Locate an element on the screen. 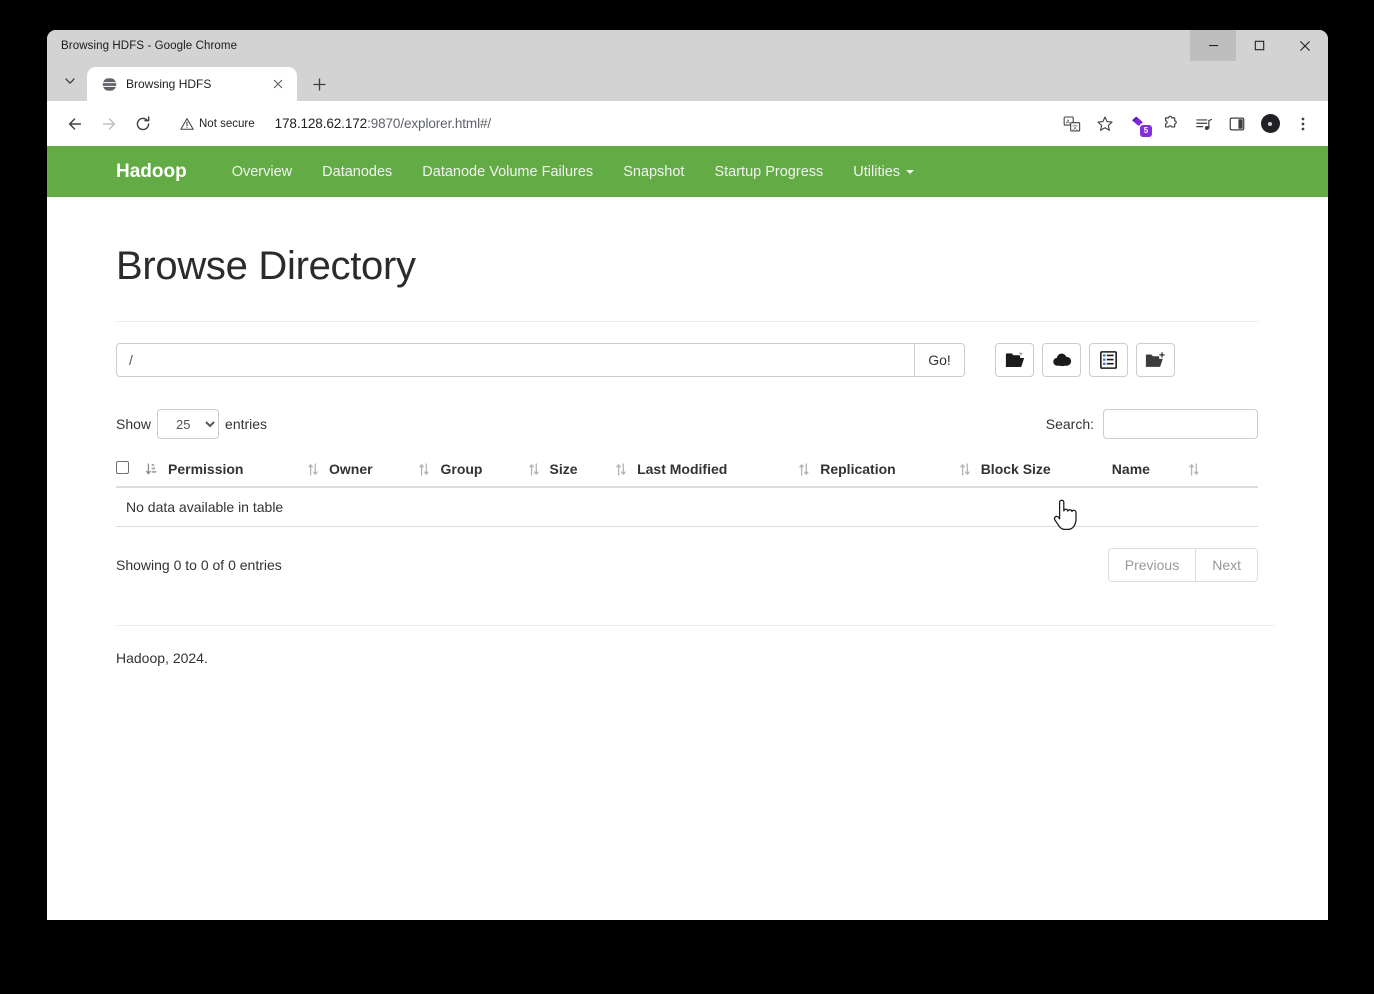 This screenshot has width=1374, height=994. nav-startup-progress: Startup Progress is located at coordinates (768, 172).